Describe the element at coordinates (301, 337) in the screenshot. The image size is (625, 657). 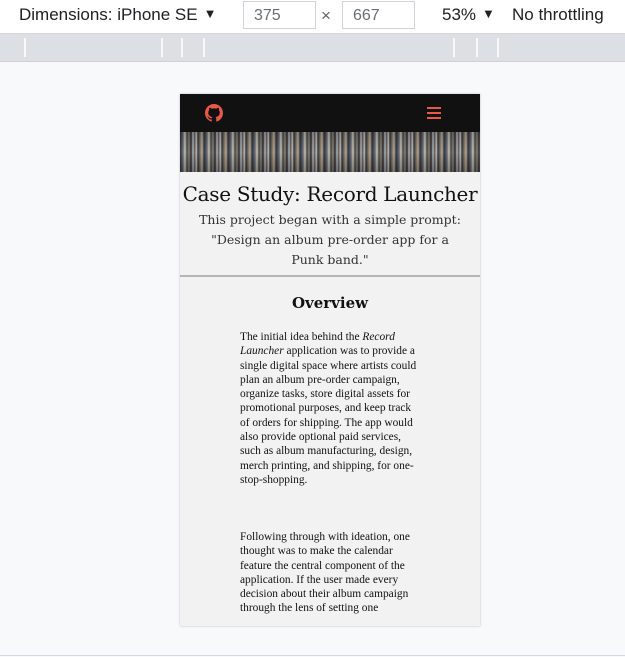
I see `p1-text-start: The initial idea behind the` at that location.